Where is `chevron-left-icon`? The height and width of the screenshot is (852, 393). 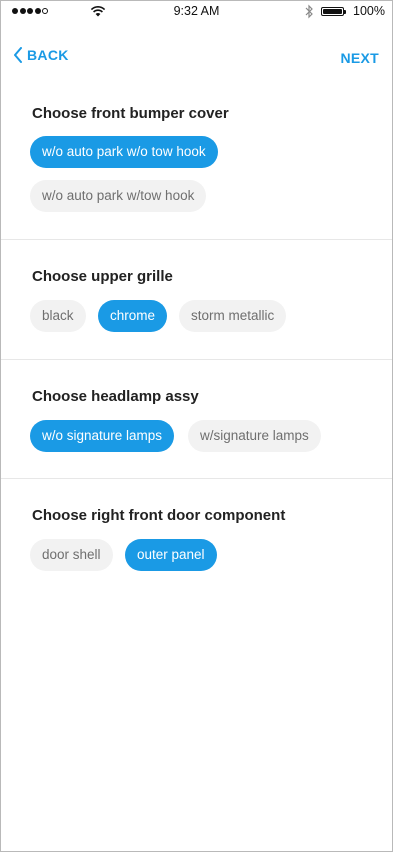
chevron-left-icon is located at coordinates (18, 55).